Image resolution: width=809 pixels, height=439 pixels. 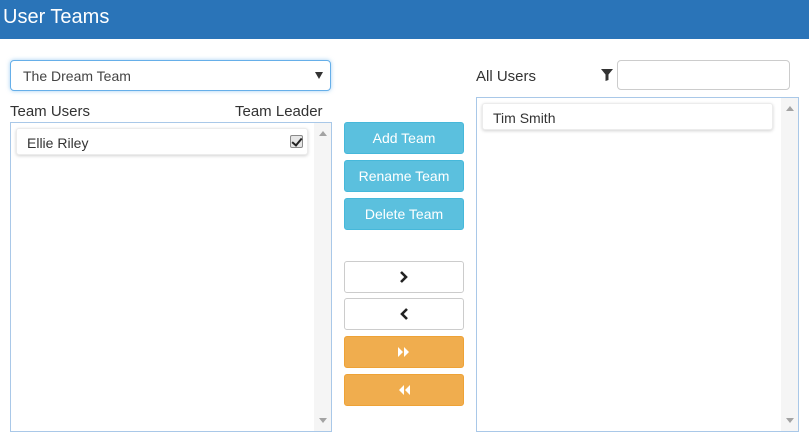 I want to click on chevron-left-icon, so click(x=404, y=314).